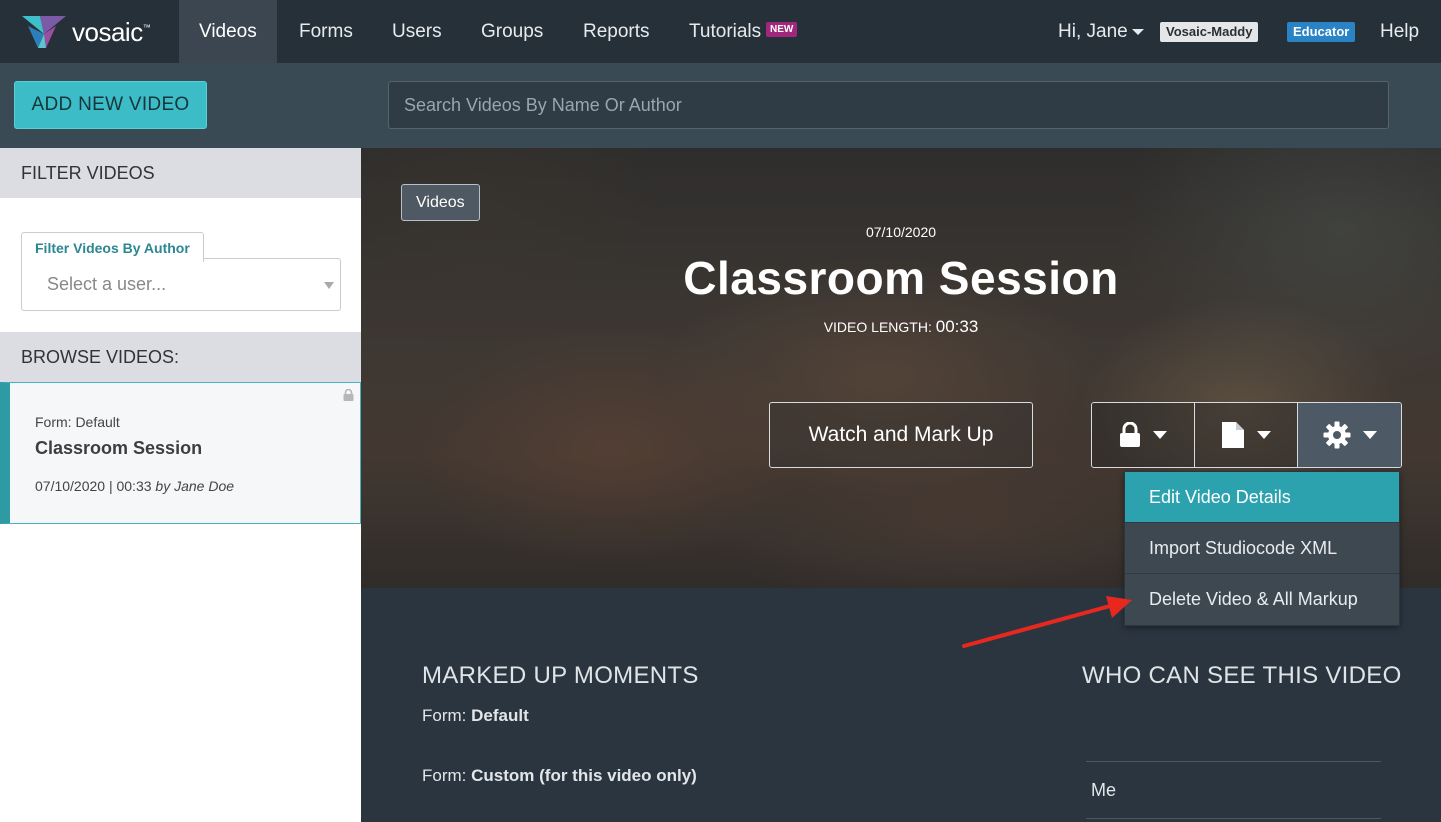  I want to click on settings-dropdown-button, so click(1349, 435).